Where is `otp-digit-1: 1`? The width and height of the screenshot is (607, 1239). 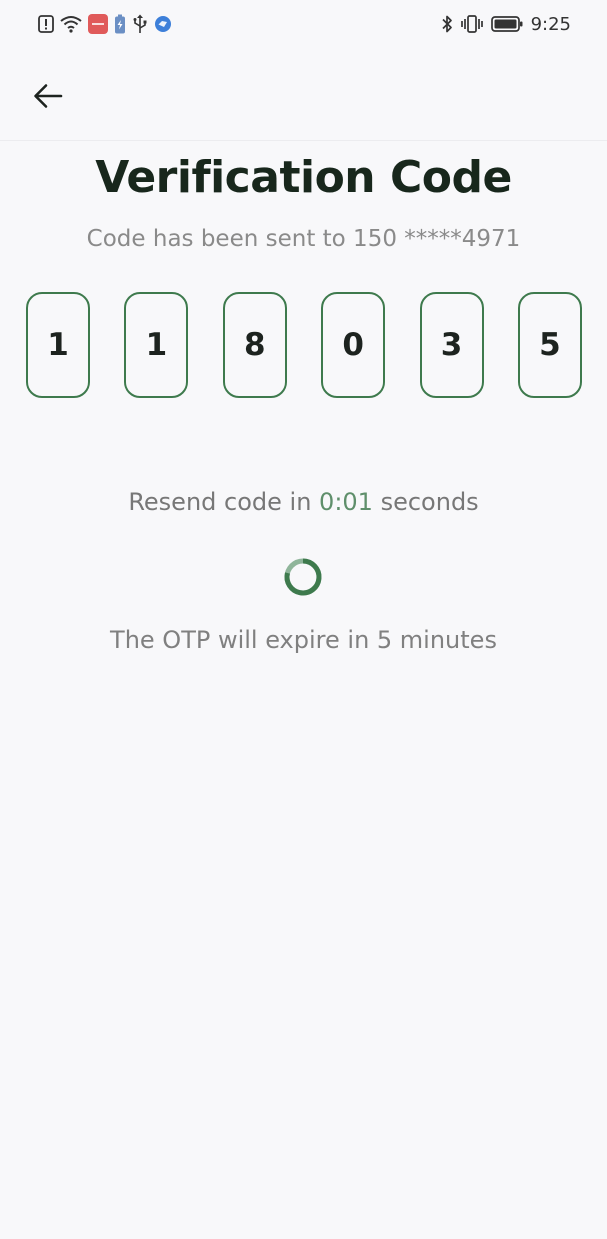
otp-digit-1: 1 is located at coordinates (58, 345).